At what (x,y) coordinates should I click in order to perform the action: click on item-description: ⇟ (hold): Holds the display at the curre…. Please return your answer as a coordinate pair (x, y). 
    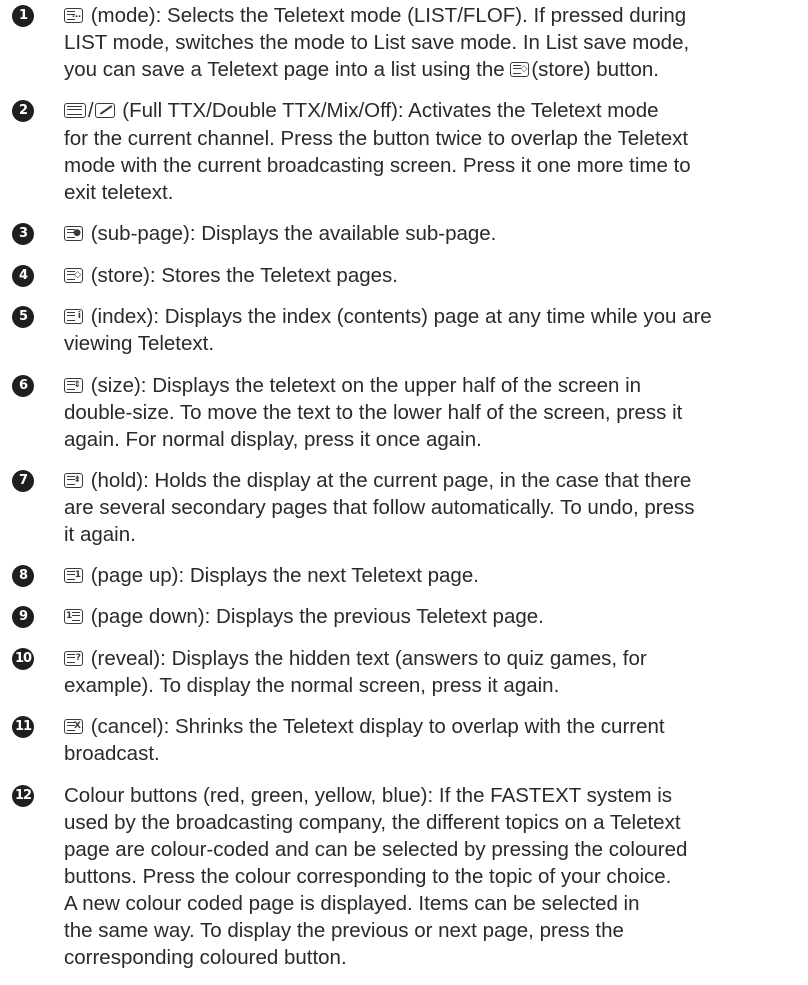
    Looking at the image, I should click on (431, 507).